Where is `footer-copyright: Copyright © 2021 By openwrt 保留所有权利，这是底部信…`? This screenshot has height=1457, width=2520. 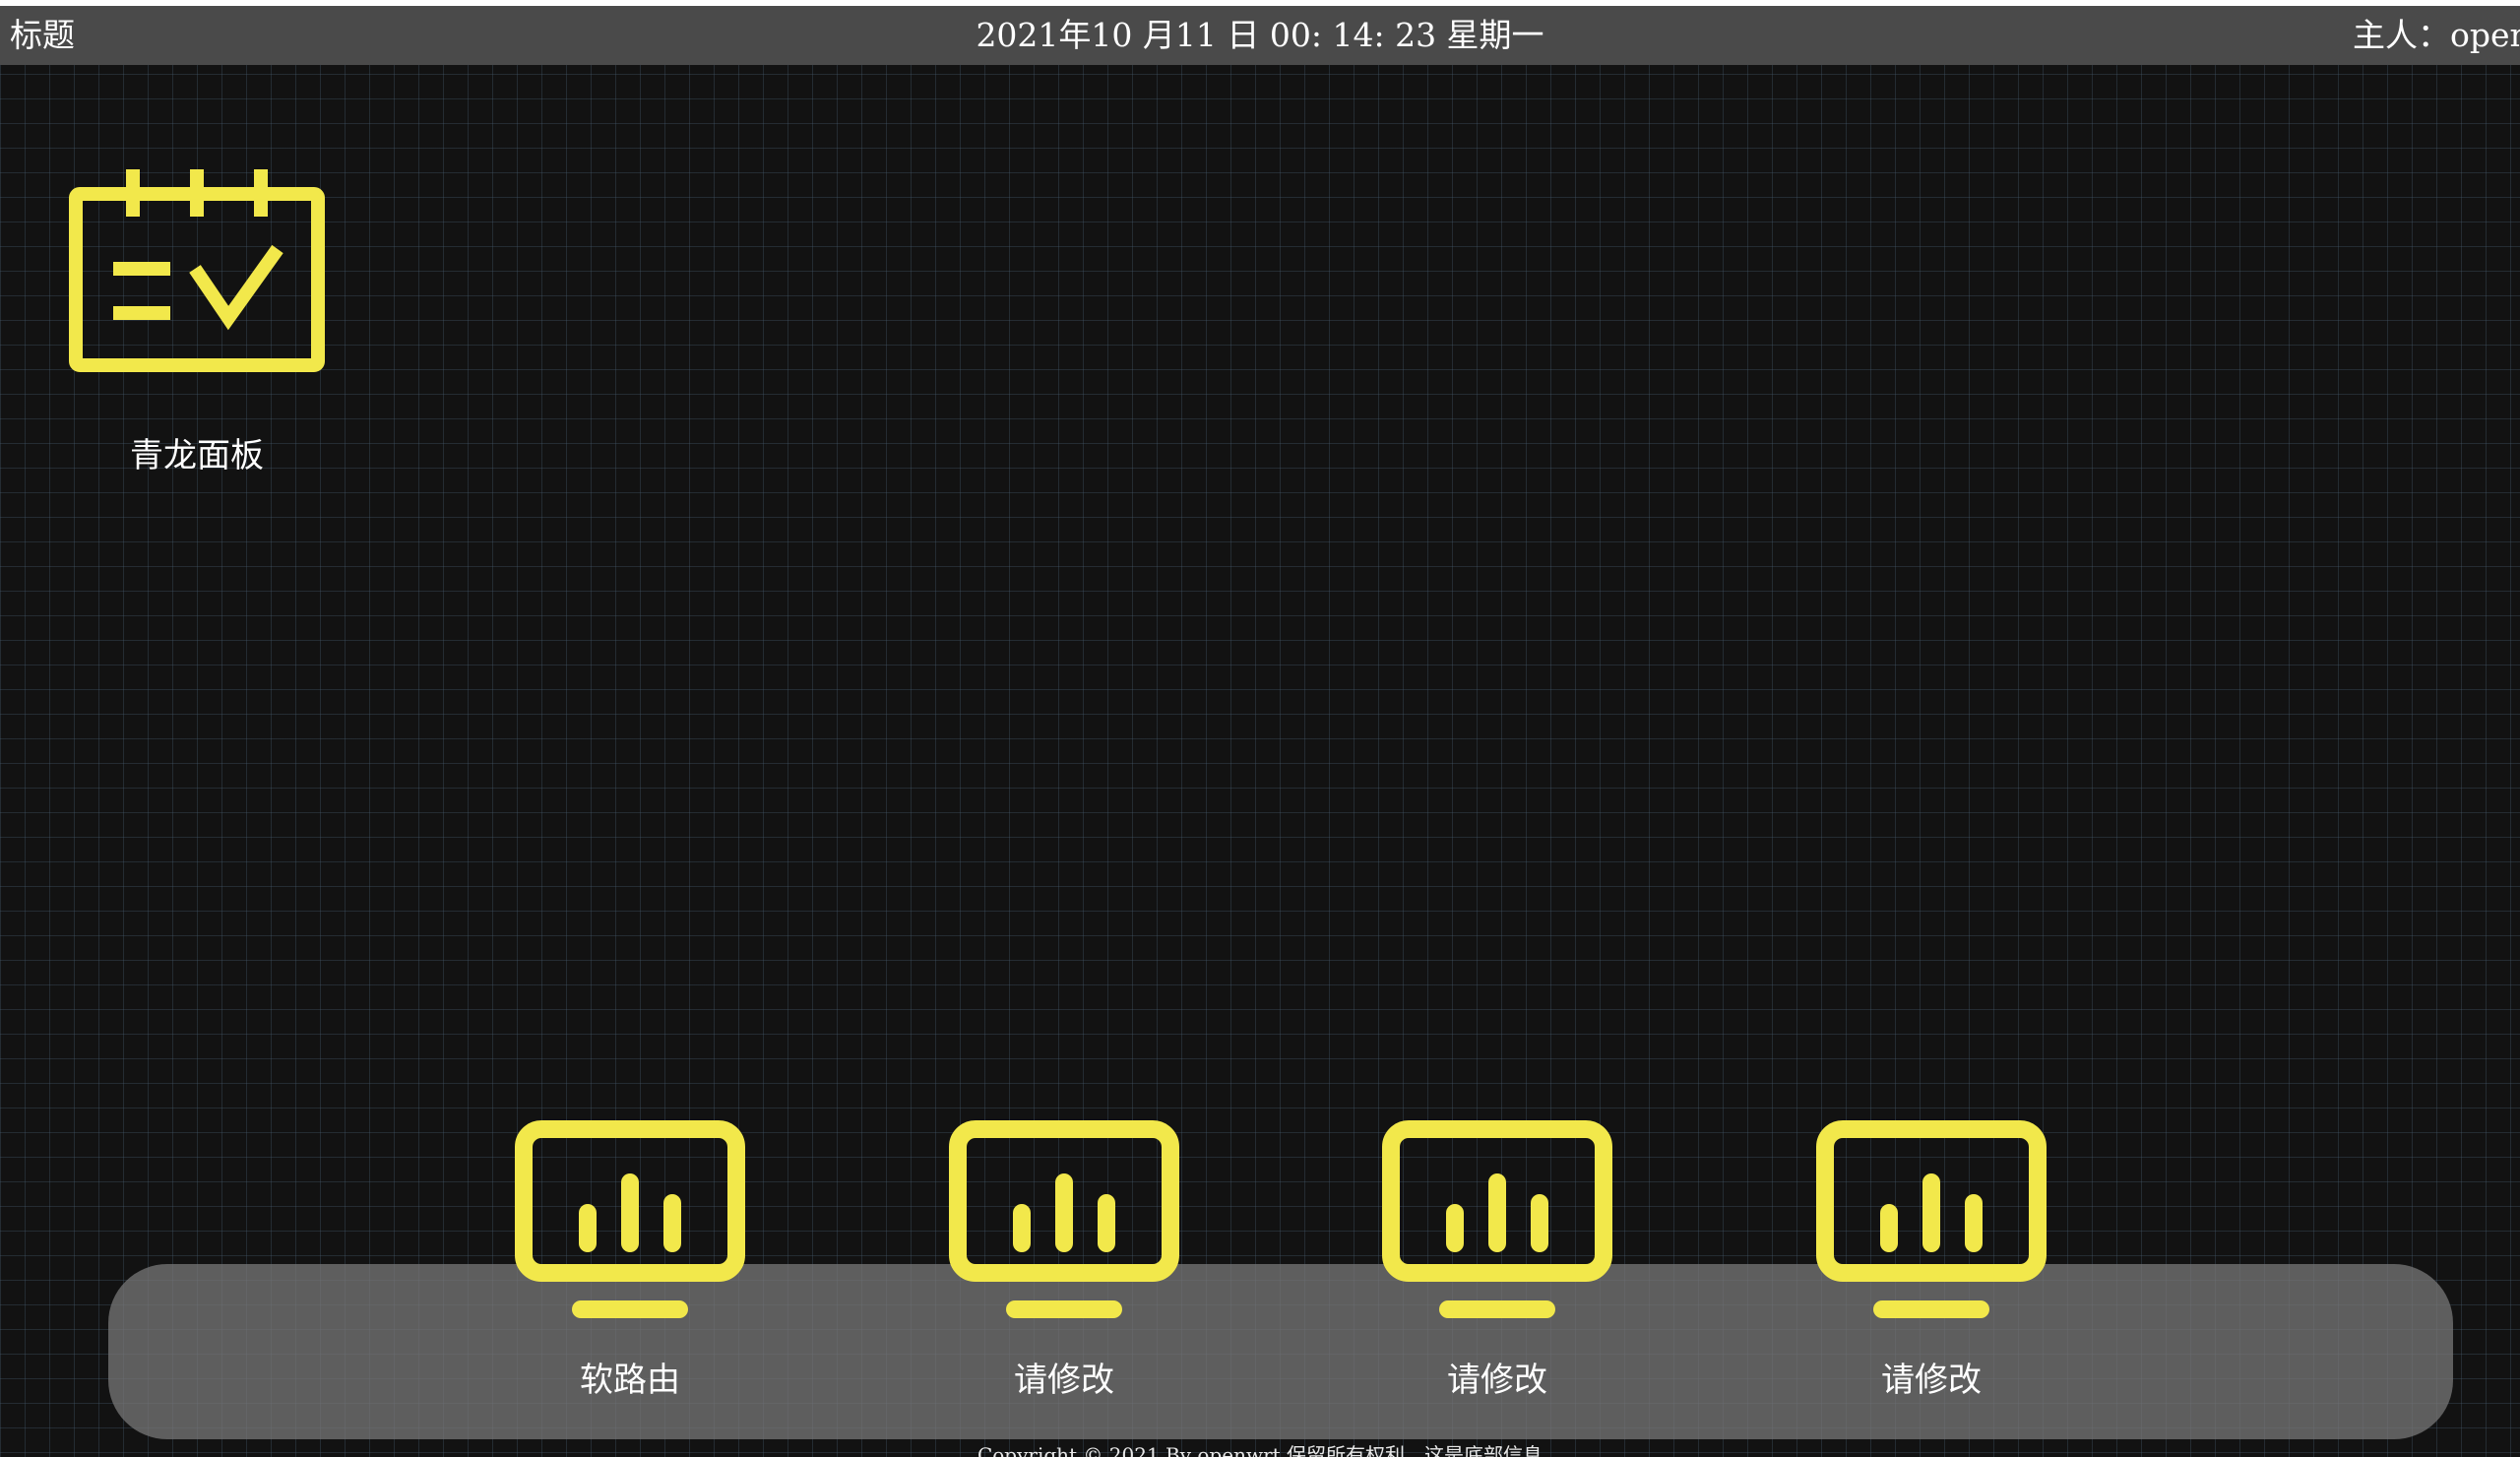 footer-copyright: Copyright © 2021 By openwrt 保留所有权利，这是底部信… is located at coordinates (1260, 1450).